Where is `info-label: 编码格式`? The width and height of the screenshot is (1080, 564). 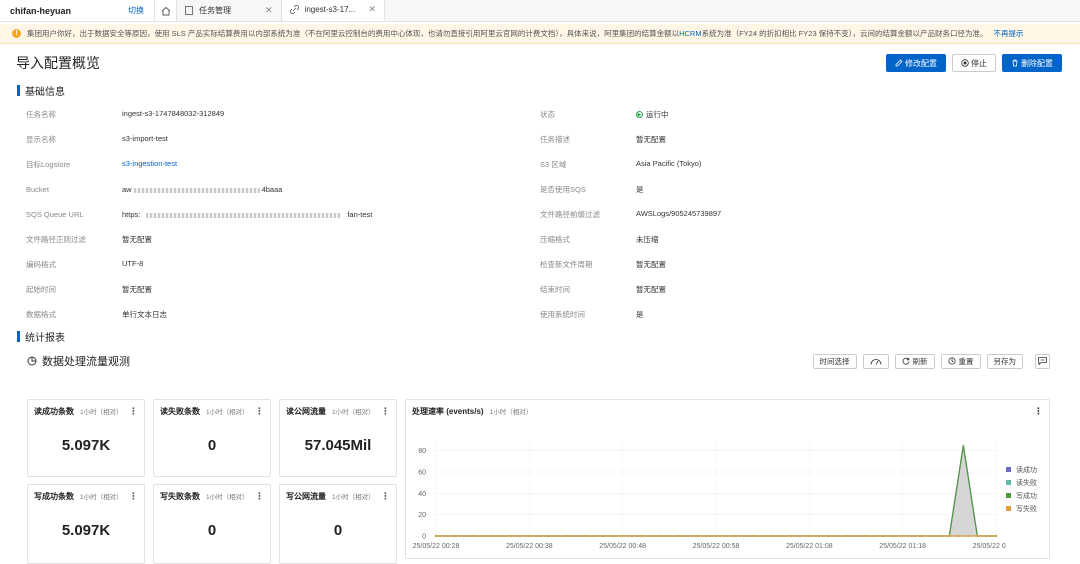
info-label: 编码格式 is located at coordinates (41, 264).